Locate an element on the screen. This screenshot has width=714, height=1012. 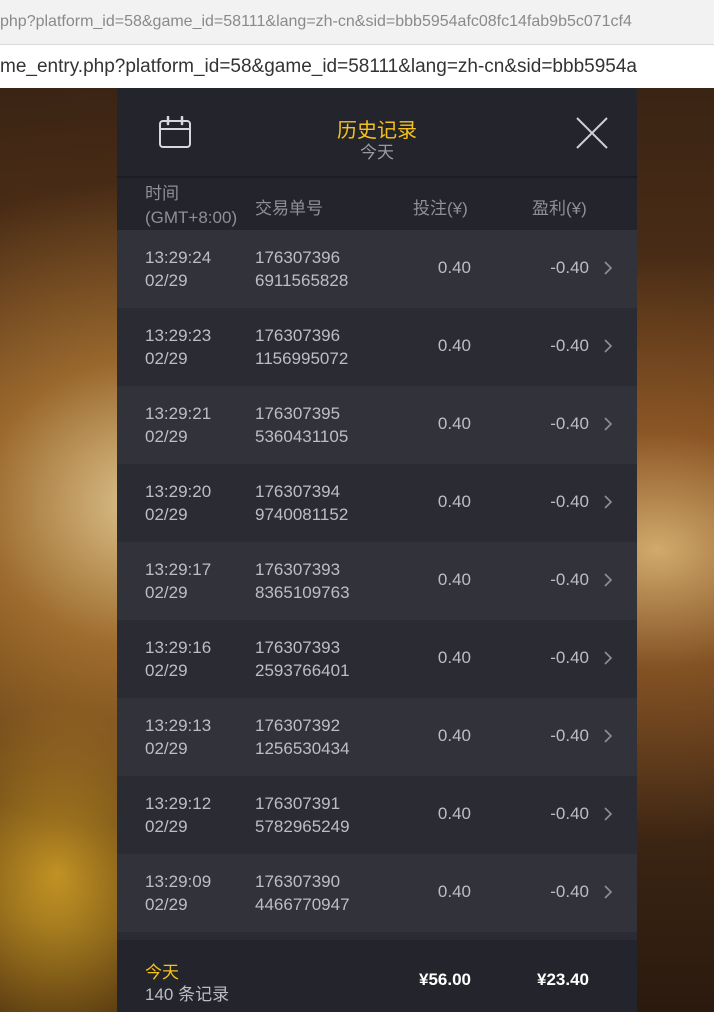
summary-record-count: 140 条记录 is located at coordinates (187, 994).